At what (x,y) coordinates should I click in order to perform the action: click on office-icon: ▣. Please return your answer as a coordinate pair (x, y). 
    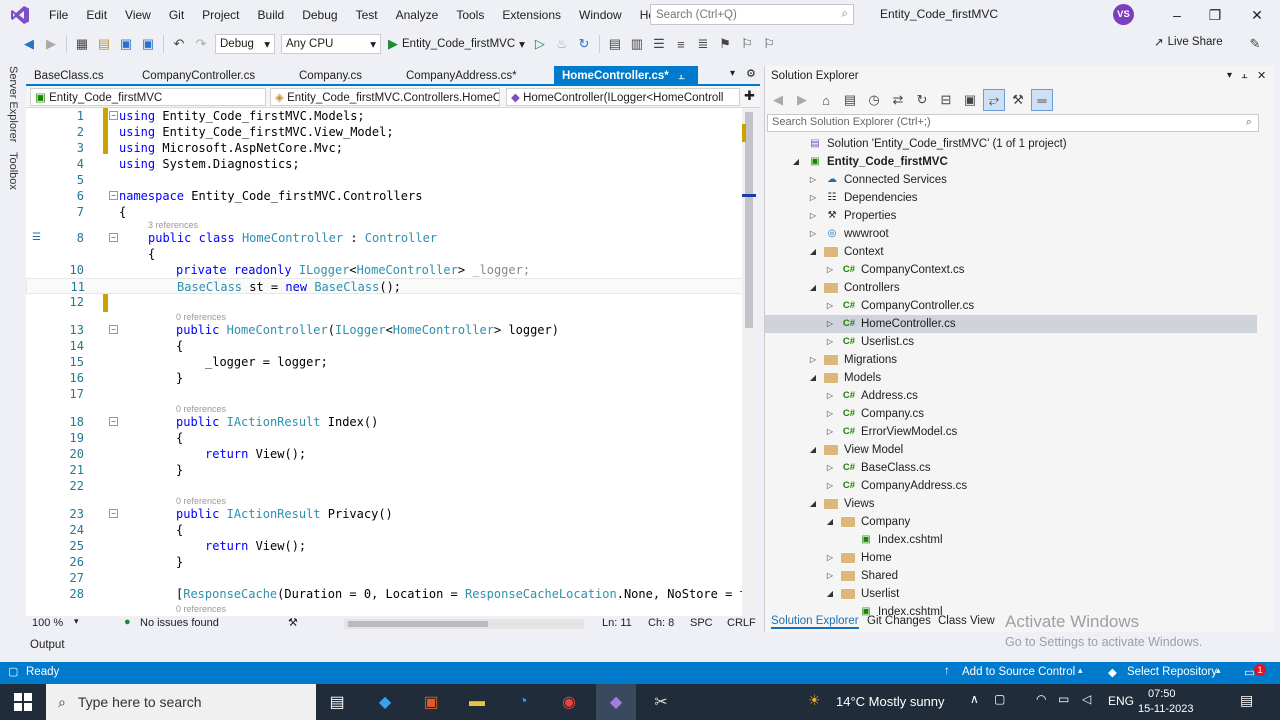
    Looking at the image, I should click on (431, 702).